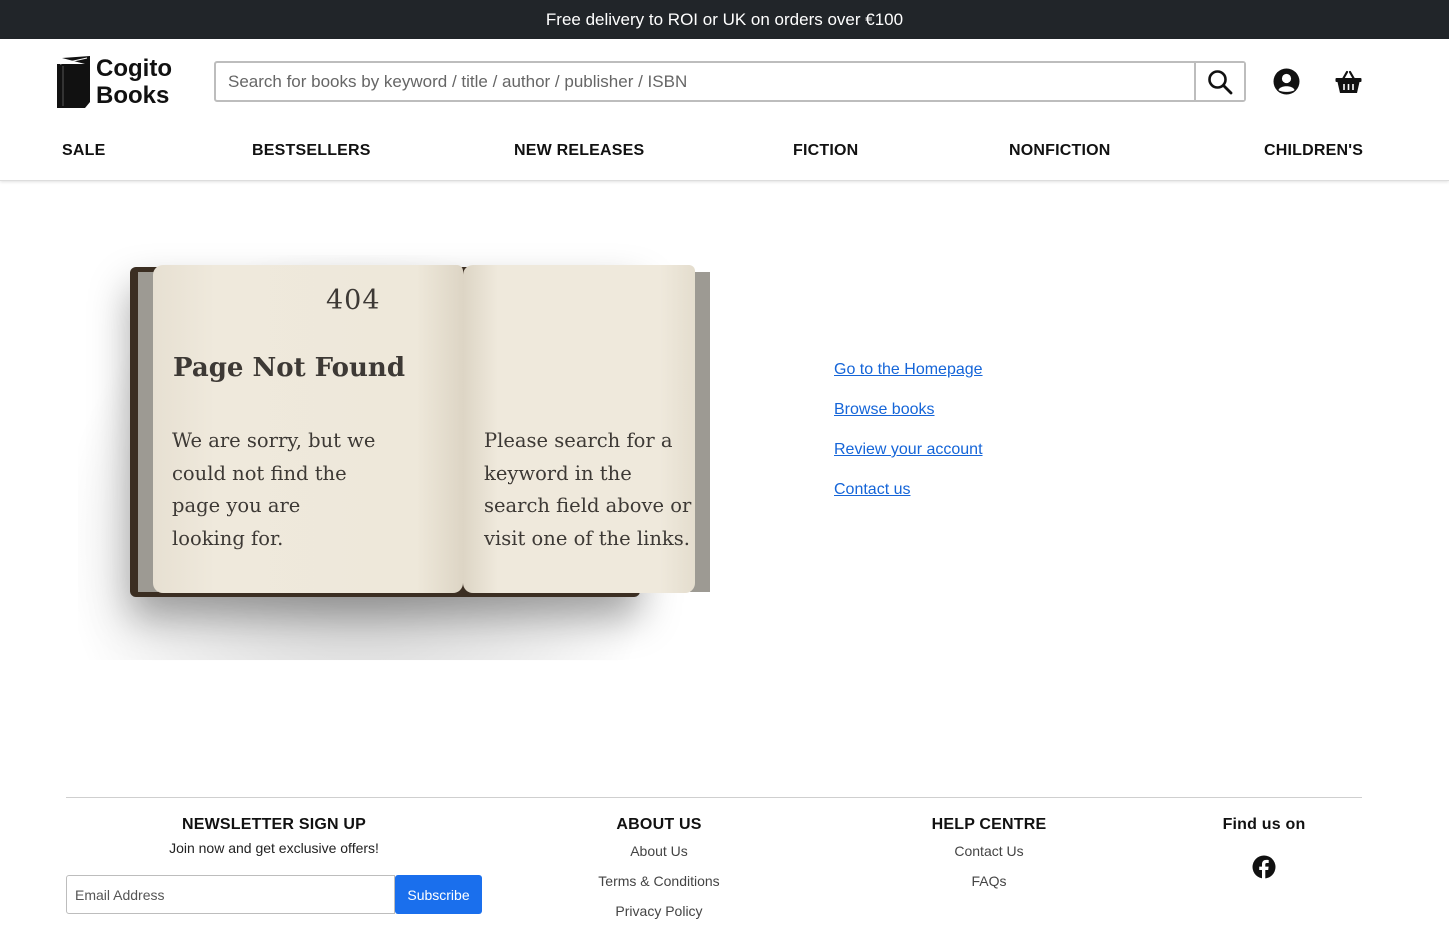 The image size is (1449, 938). Describe the element at coordinates (908, 460) in the screenshot. I see `link-review-account: Review your account` at that location.